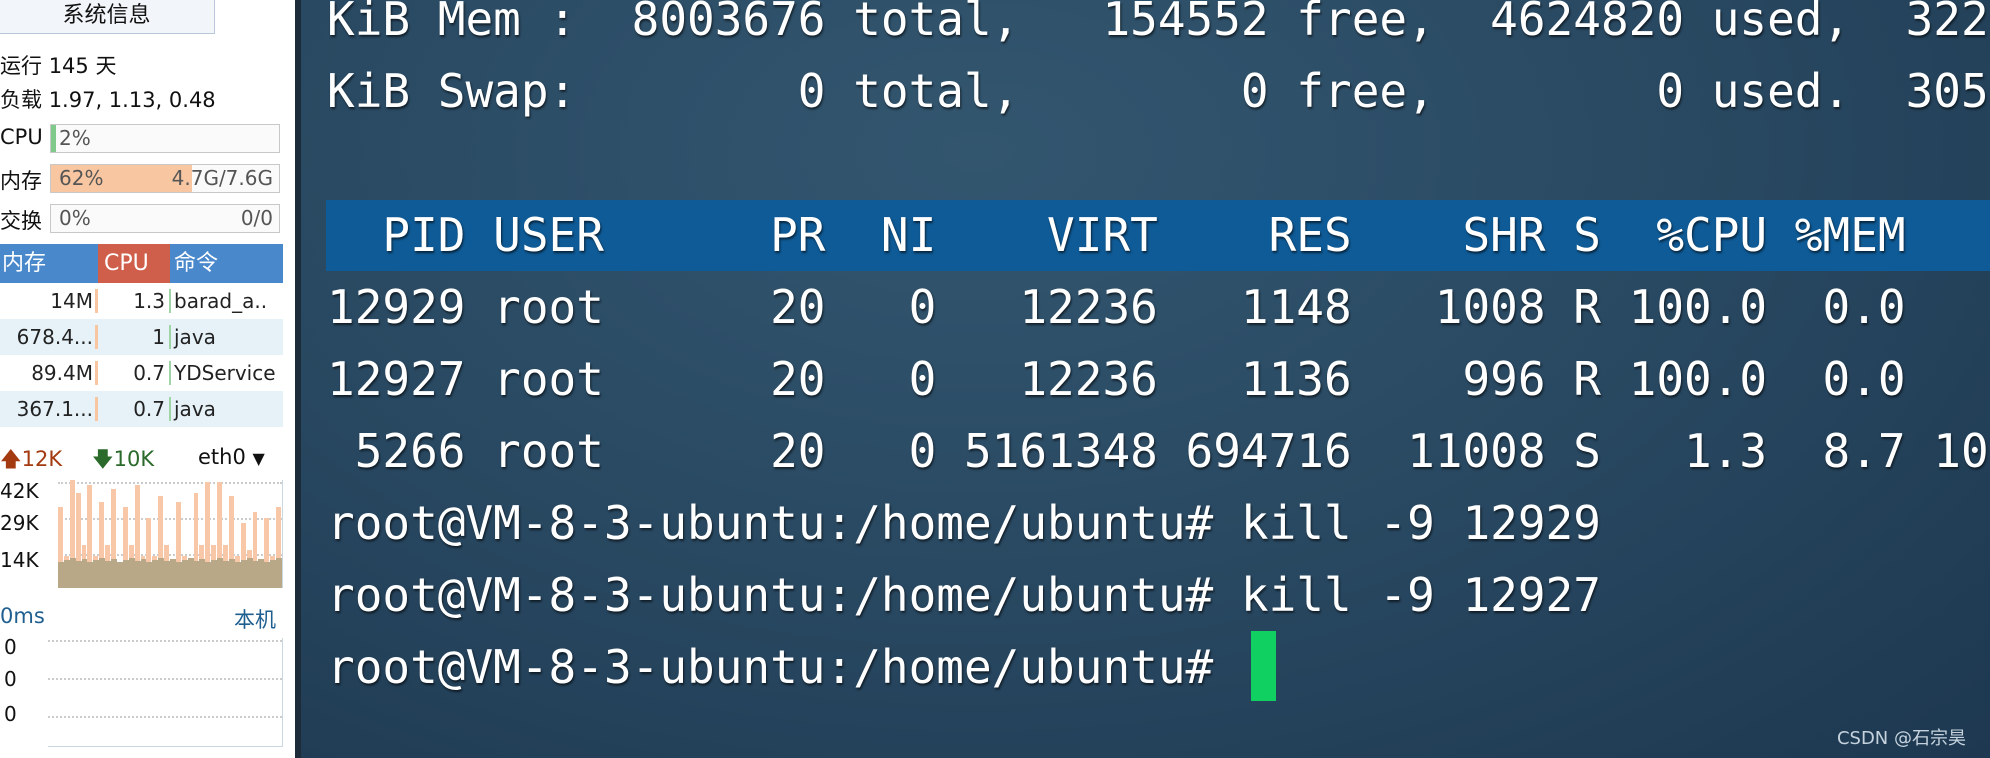 This screenshot has width=1990, height=758. Describe the element at coordinates (21, 100) in the screenshot. I see `load-label: 负载` at that location.